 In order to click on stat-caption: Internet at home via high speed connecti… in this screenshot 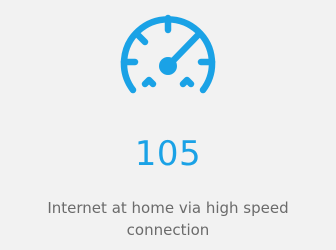, I will do `click(168, 219)`.